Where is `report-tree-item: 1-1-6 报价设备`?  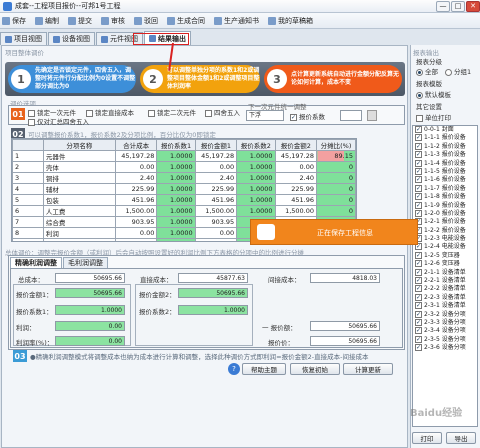 report-tree-item: 1-1-6 报价设备 is located at coordinates (446, 180).